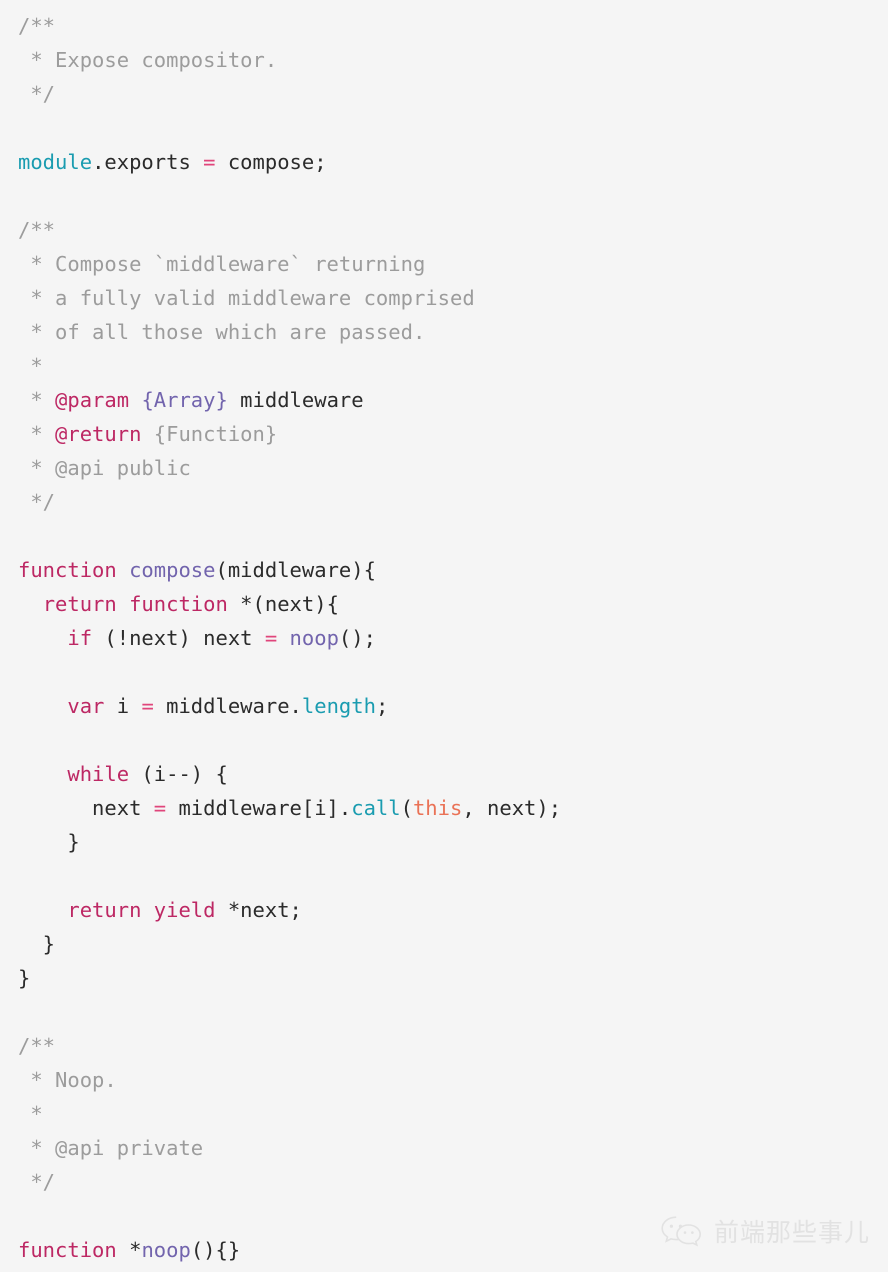 This screenshot has width=888, height=1272. Describe the element at coordinates (453, 468) in the screenshot. I see `code-line: * @api public` at that location.